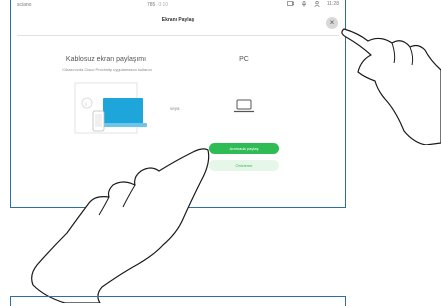 This screenshot has height=306, width=441. What do you see at coordinates (178, 35) in the screenshot?
I see `divider` at bounding box center [178, 35].